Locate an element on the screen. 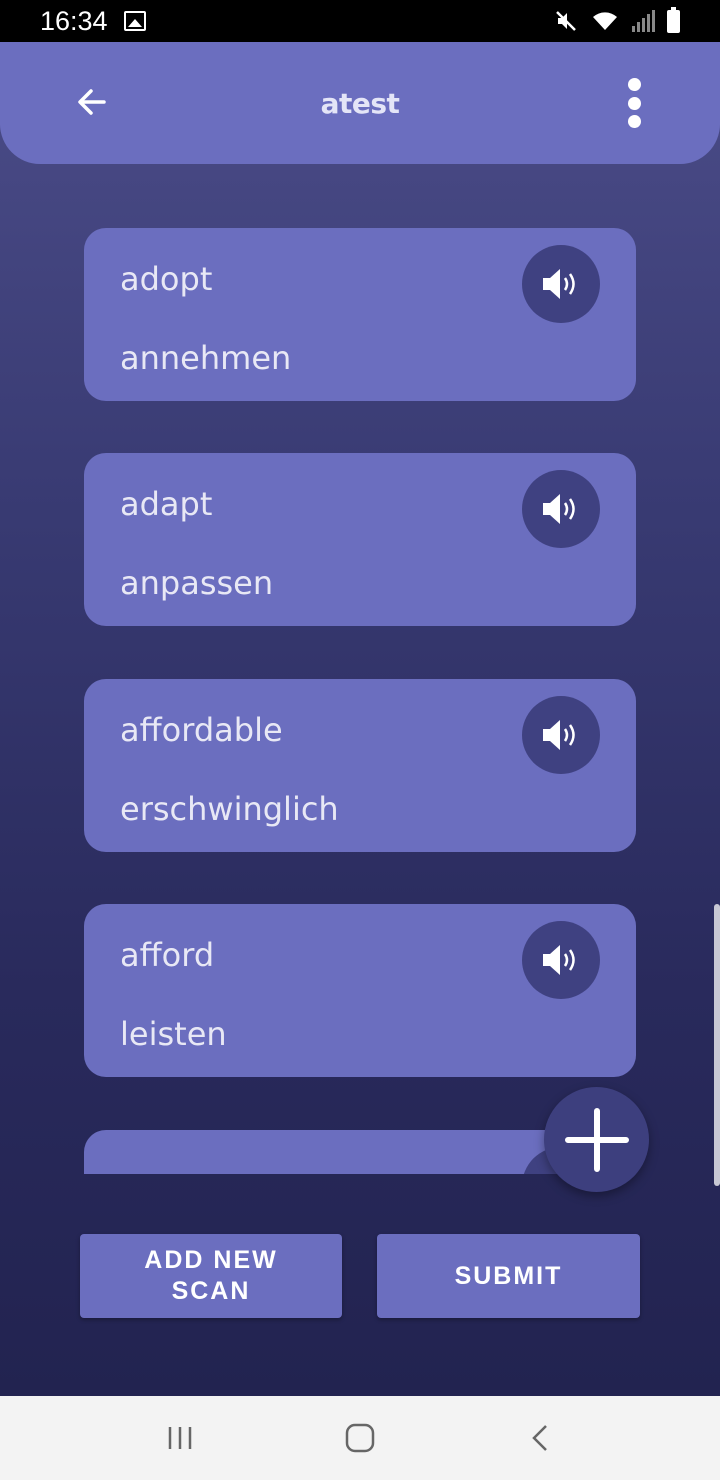  word-text: affordable is located at coordinates (201, 730).